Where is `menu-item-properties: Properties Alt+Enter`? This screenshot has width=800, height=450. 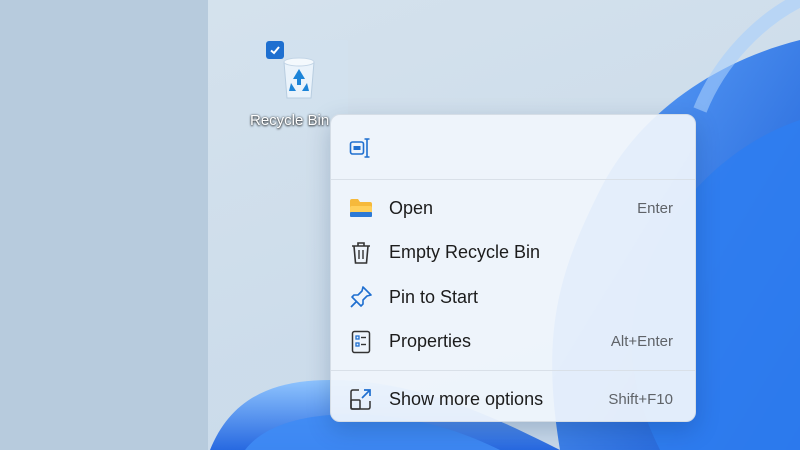 menu-item-properties: Properties Alt+Enter is located at coordinates (513, 342).